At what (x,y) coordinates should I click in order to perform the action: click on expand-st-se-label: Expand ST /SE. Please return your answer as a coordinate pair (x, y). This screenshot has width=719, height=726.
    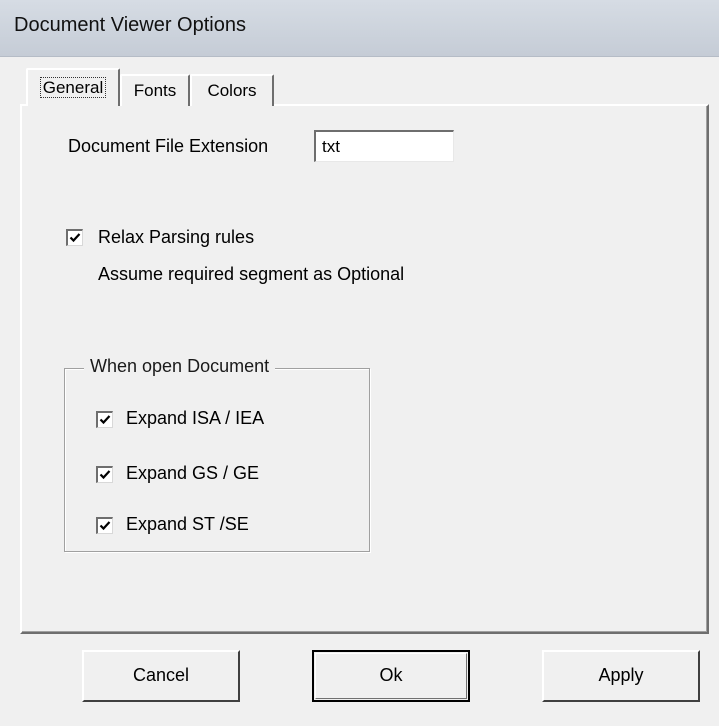
    Looking at the image, I should click on (187, 524).